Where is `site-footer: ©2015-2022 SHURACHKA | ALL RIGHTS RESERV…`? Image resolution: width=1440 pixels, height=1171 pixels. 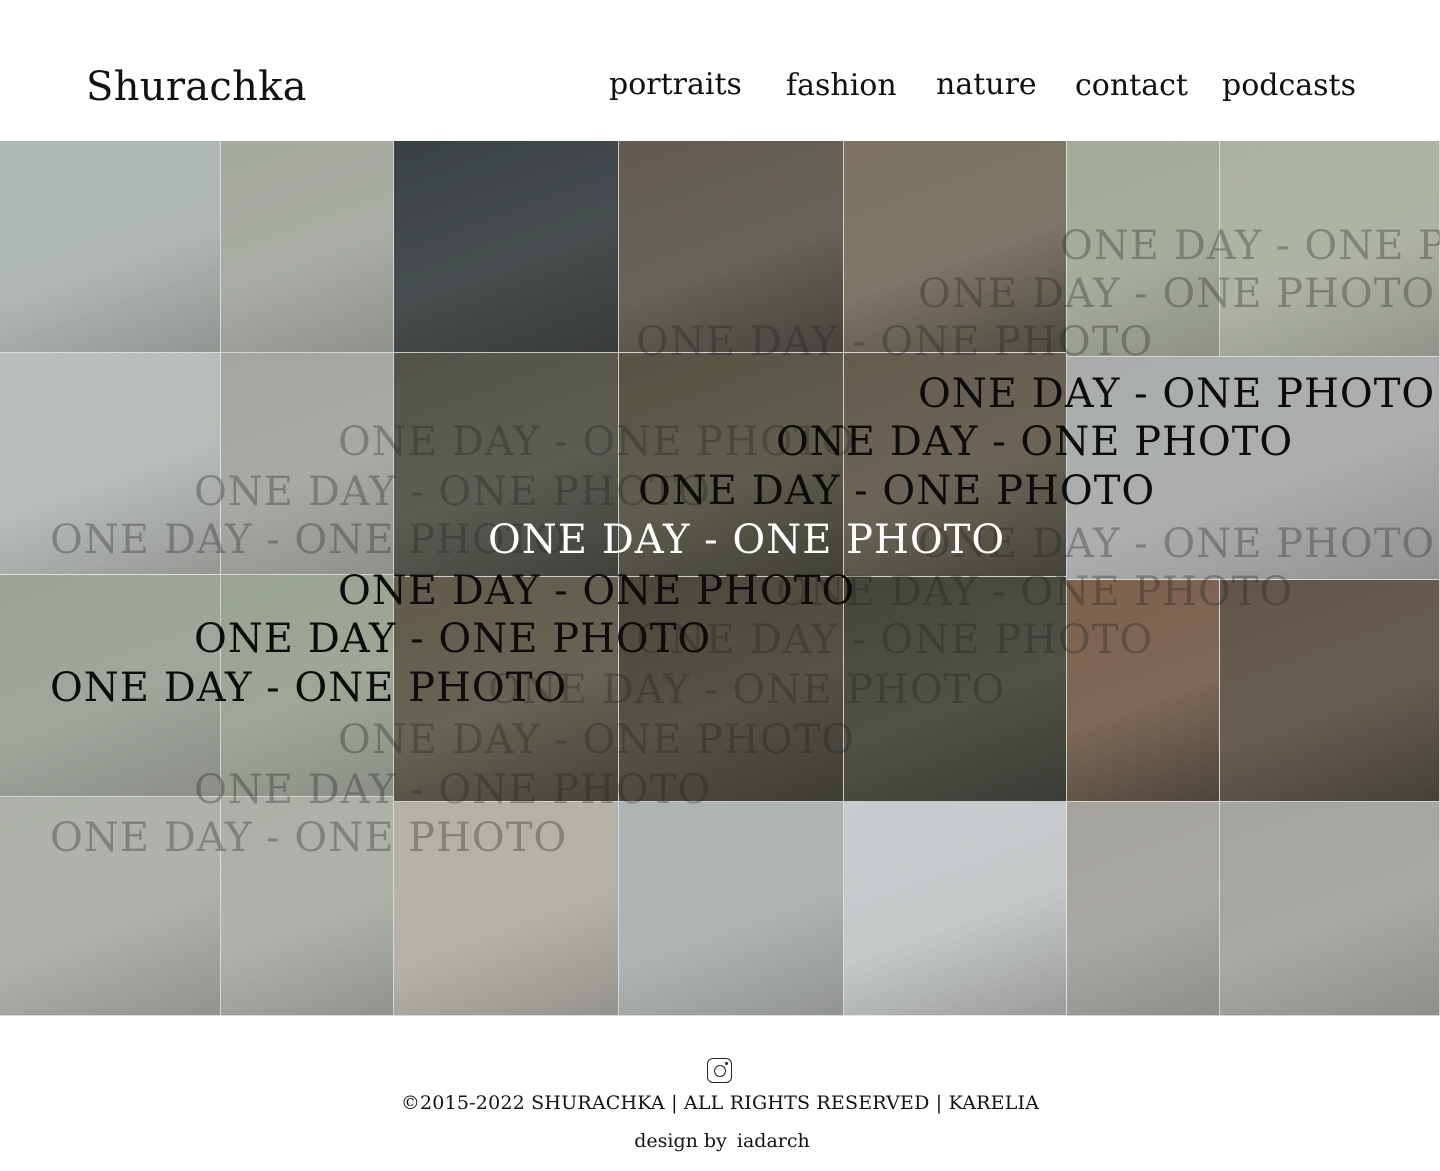 site-footer: ©2015-2022 SHURACHKA | ALL RIGHTS RESERV… is located at coordinates (720, 1093).